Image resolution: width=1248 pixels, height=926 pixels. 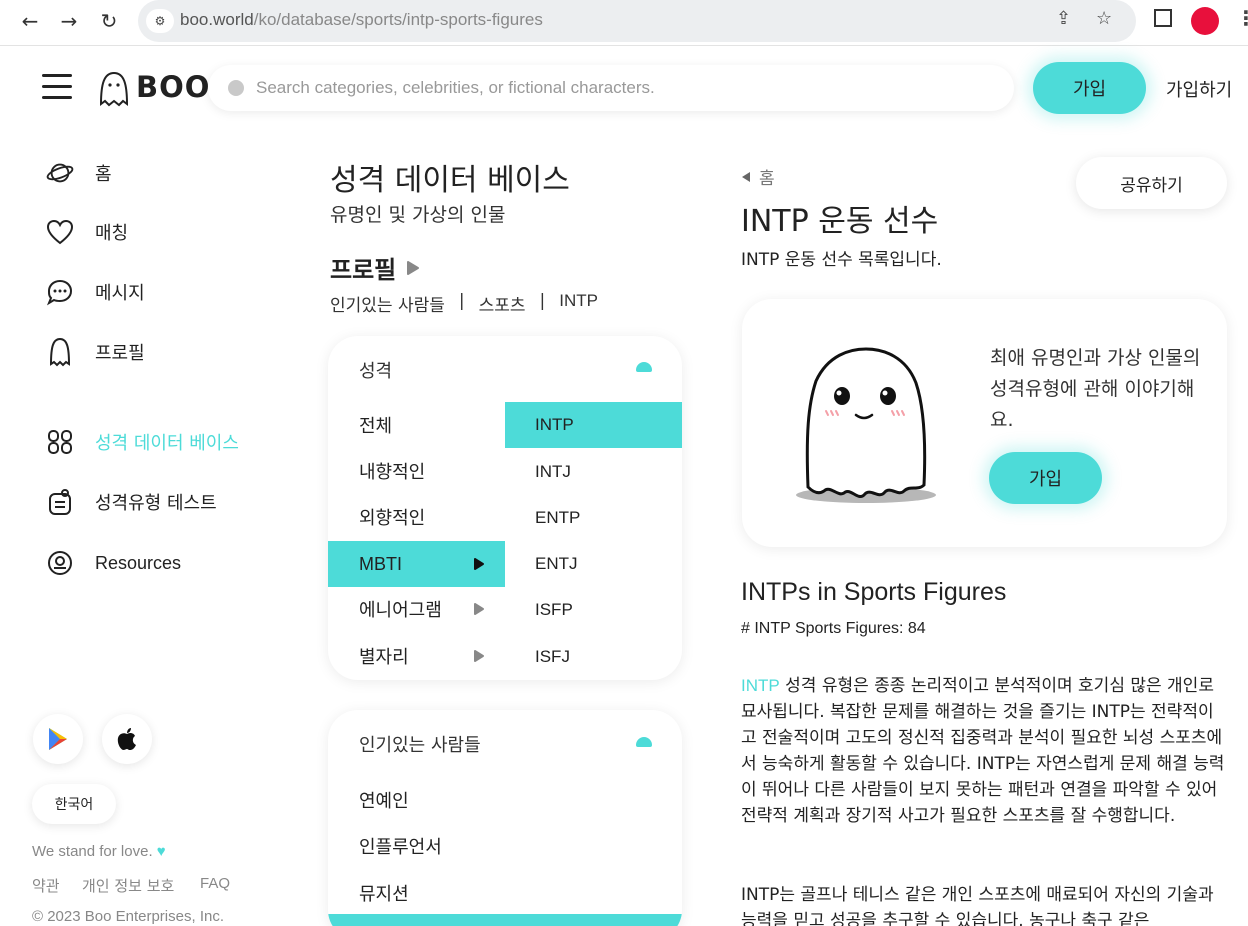 What do you see at coordinates (420, 745) in the screenshot?
I see `popular-card-heading: 인기있는 사람들` at bounding box center [420, 745].